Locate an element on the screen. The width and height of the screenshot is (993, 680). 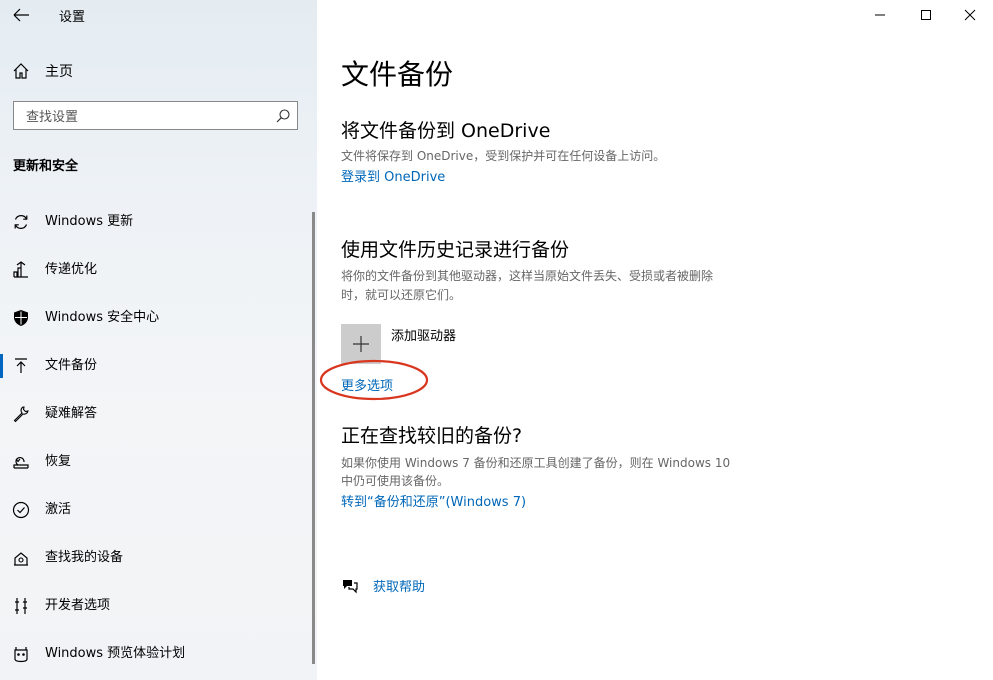
sidebar-item-developer-options: 开发者选项 is located at coordinates (158, 606).